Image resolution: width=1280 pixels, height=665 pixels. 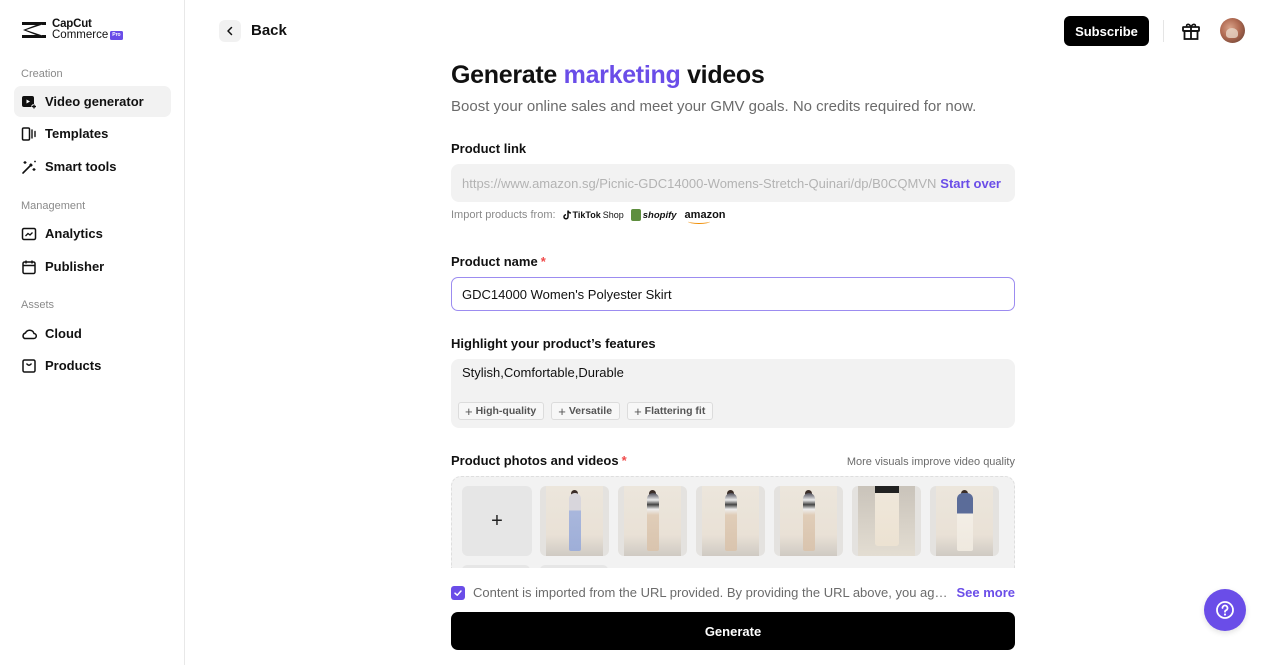 I want to click on sidebar-item-label: Analytics, so click(x=74, y=233).